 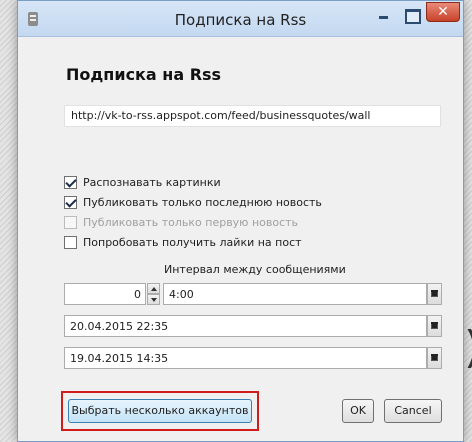 I want to click on date-from-input: 20.04.2015 22:35, so click(x=245, y=326).